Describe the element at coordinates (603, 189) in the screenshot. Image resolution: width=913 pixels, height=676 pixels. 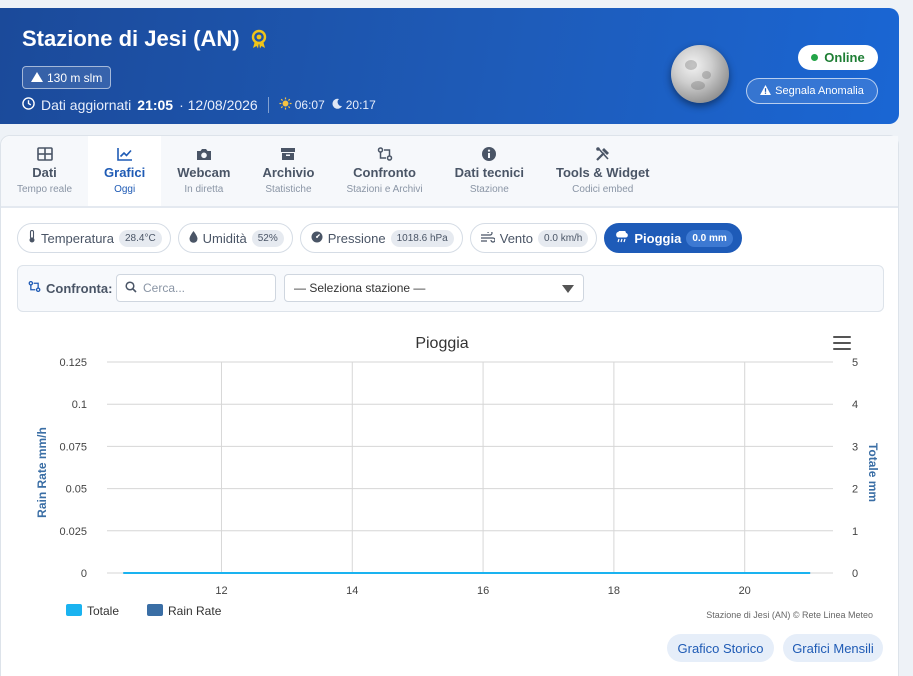
I see `tab-sublabel: Codici embed` at that location.